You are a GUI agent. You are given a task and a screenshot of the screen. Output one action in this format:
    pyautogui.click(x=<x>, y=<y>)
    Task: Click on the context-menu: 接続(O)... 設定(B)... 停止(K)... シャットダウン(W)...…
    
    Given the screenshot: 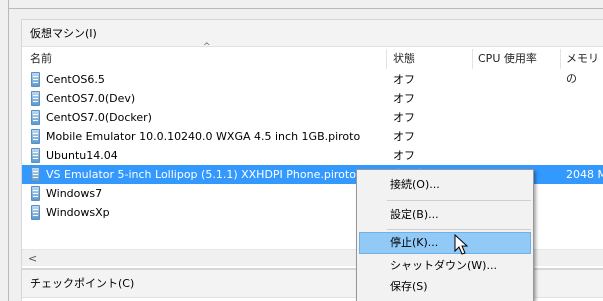 What is the action you would take?
    pyautogui.click(x=445, y=235)
    